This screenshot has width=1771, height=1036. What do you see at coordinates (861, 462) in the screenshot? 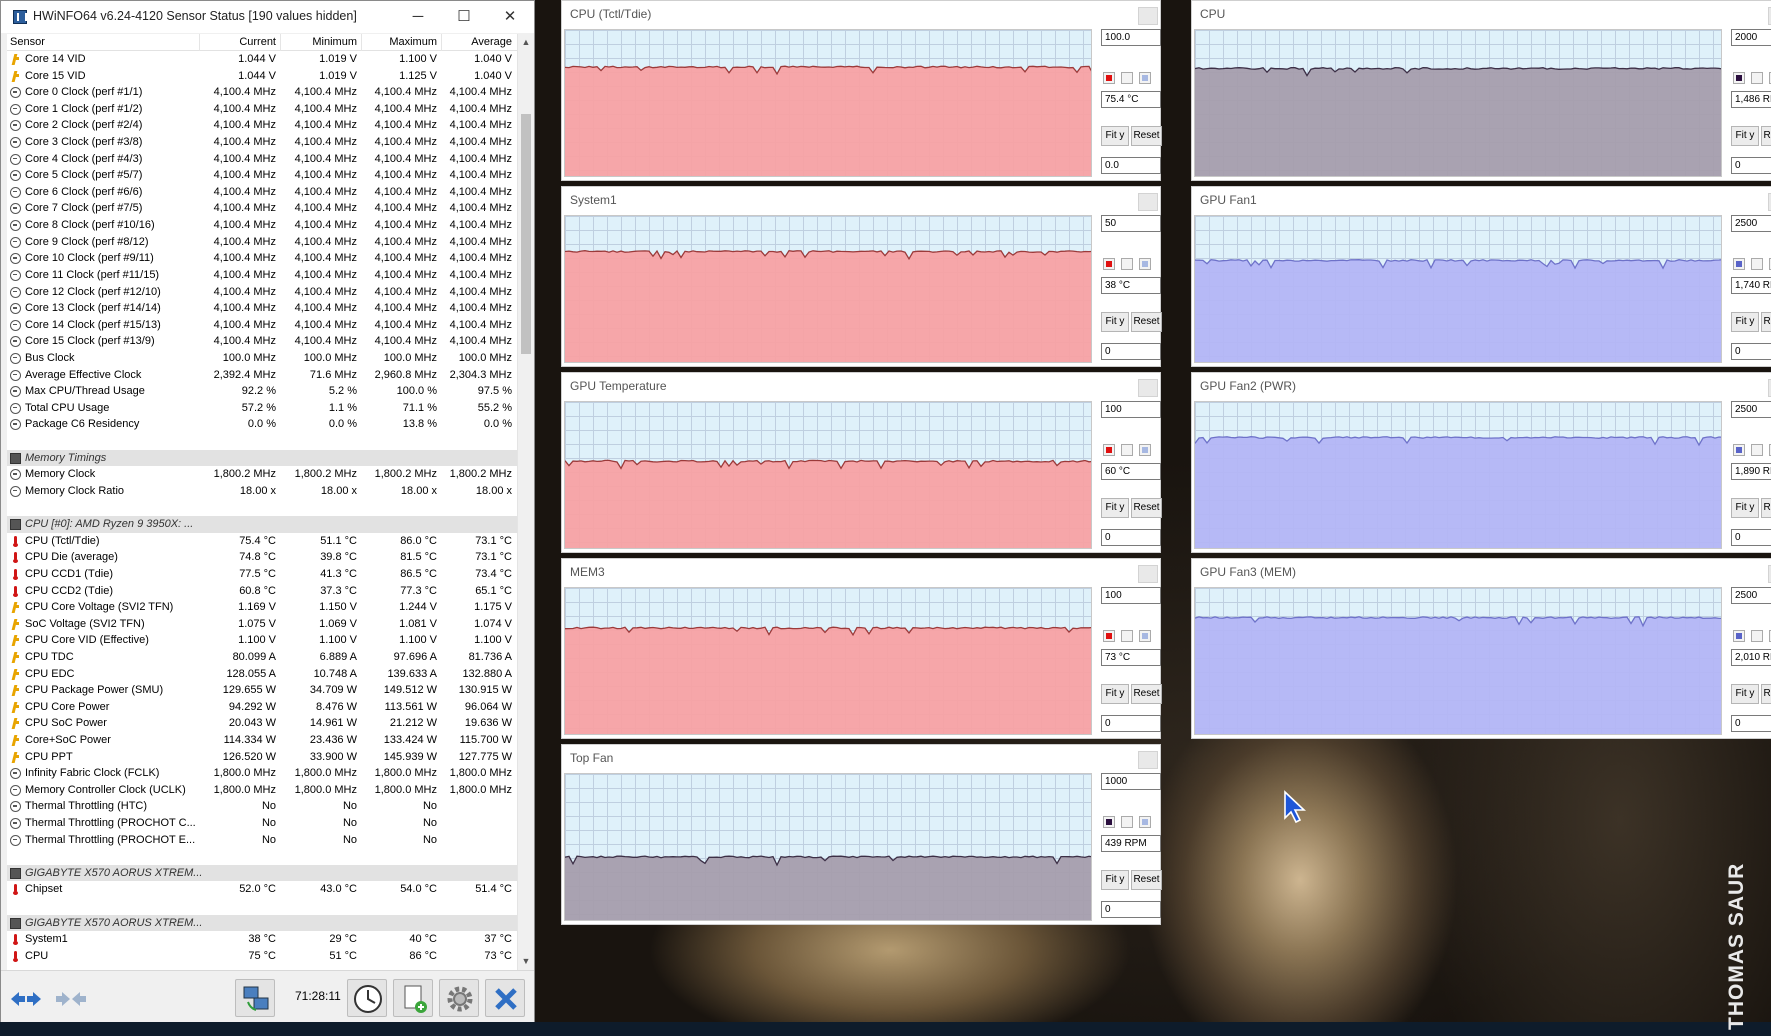
I see `graph-window: GPU Temperature 100 60 °C Fit y Reset 0` at bounding box center [861, 462].